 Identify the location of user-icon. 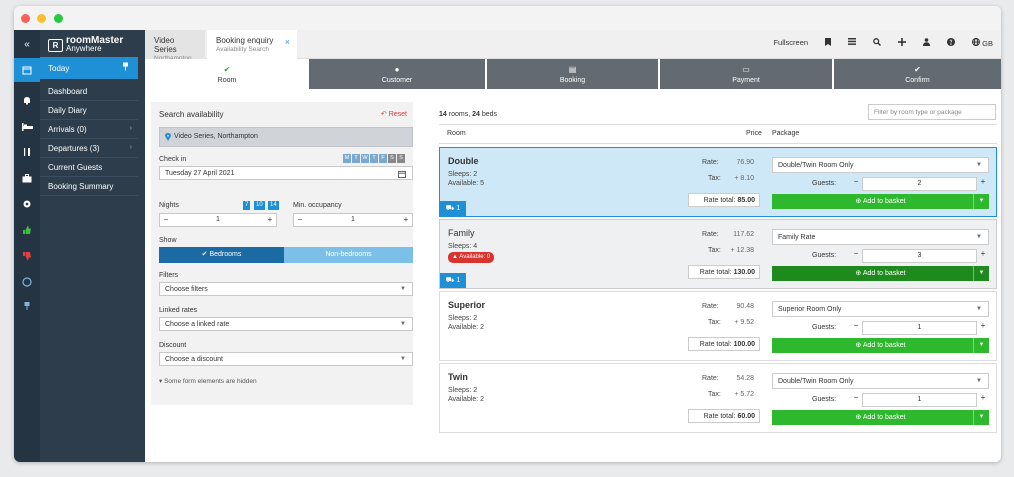
(927, 44).